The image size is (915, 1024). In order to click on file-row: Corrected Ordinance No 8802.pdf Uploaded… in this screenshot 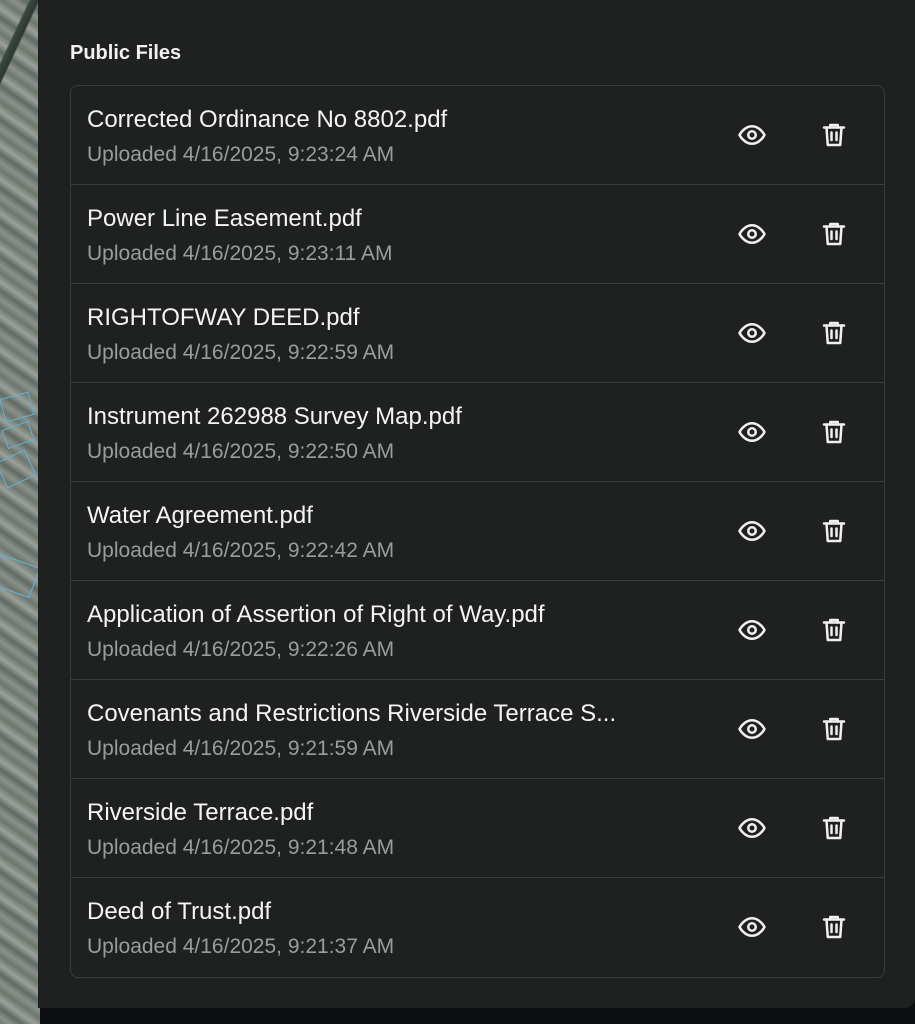, I will do `click(477, 135)`.